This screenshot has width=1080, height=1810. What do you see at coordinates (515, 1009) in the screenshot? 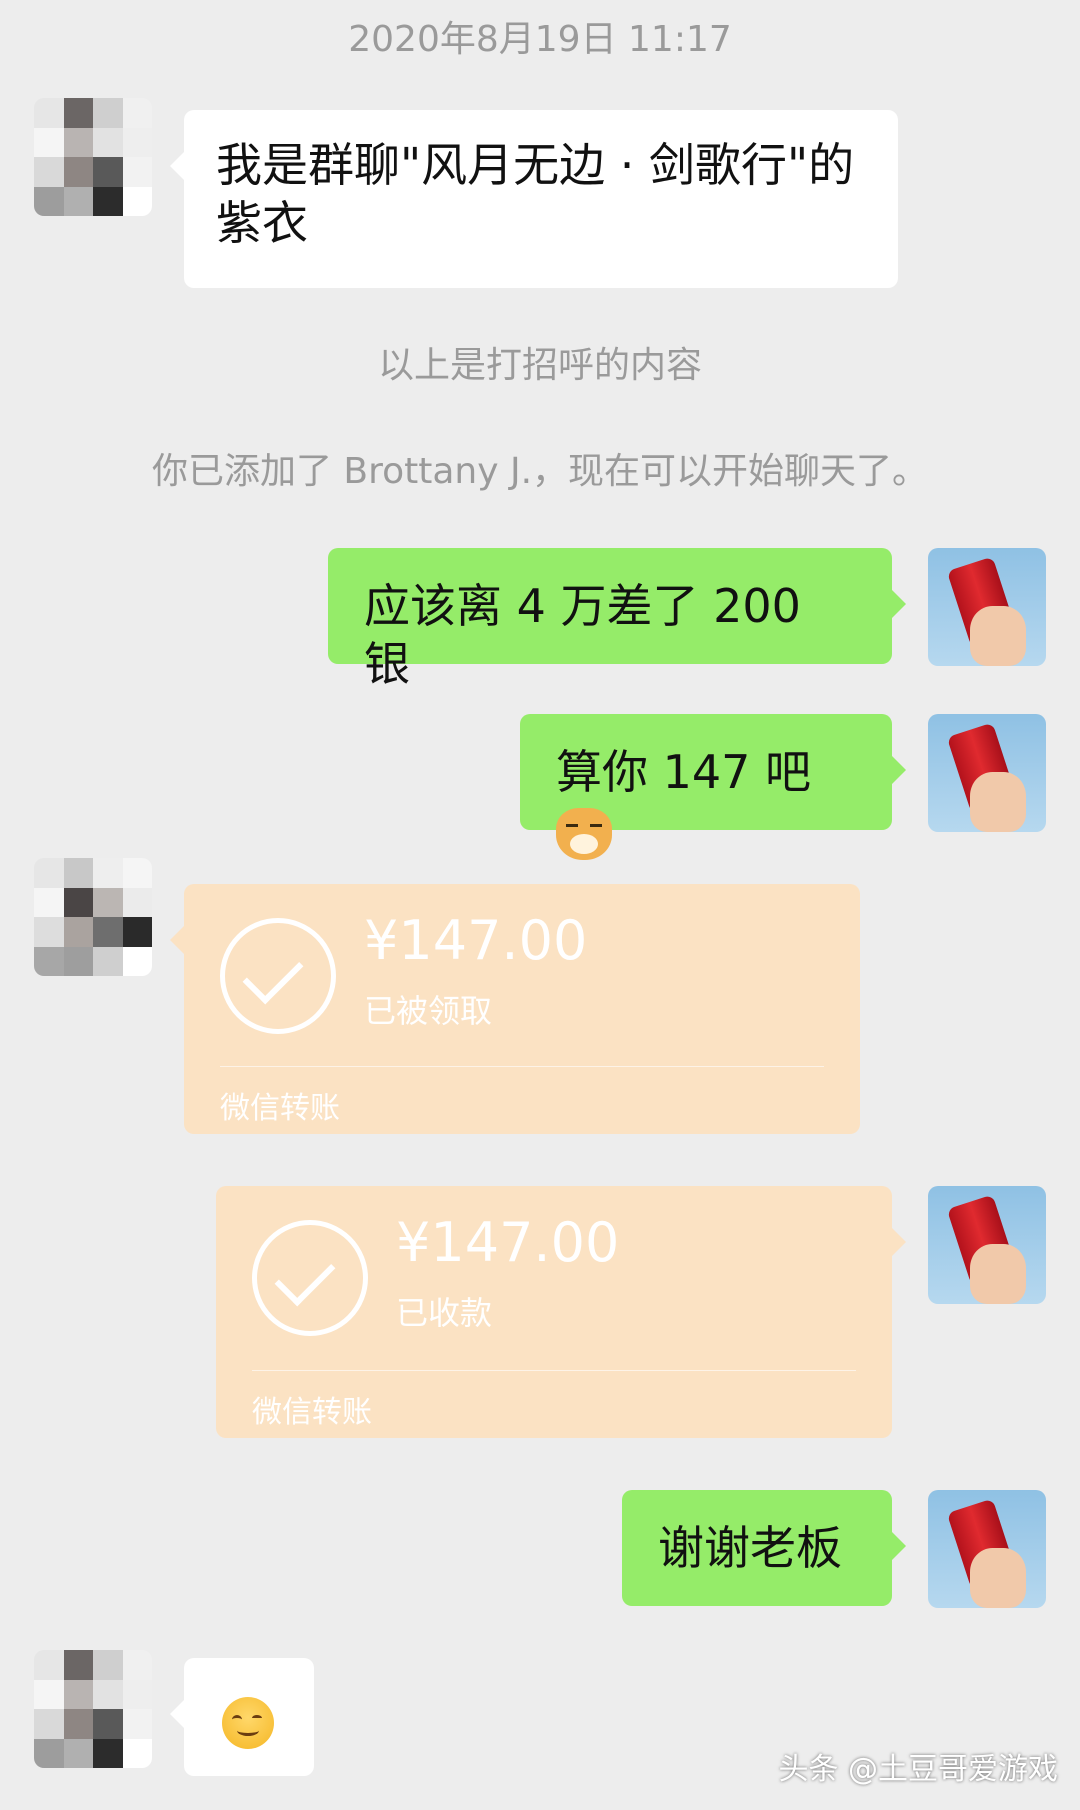
I see `transfer-card-received: ¥147.00 已被领取 微信转账` at bounding box center [515, 1009].